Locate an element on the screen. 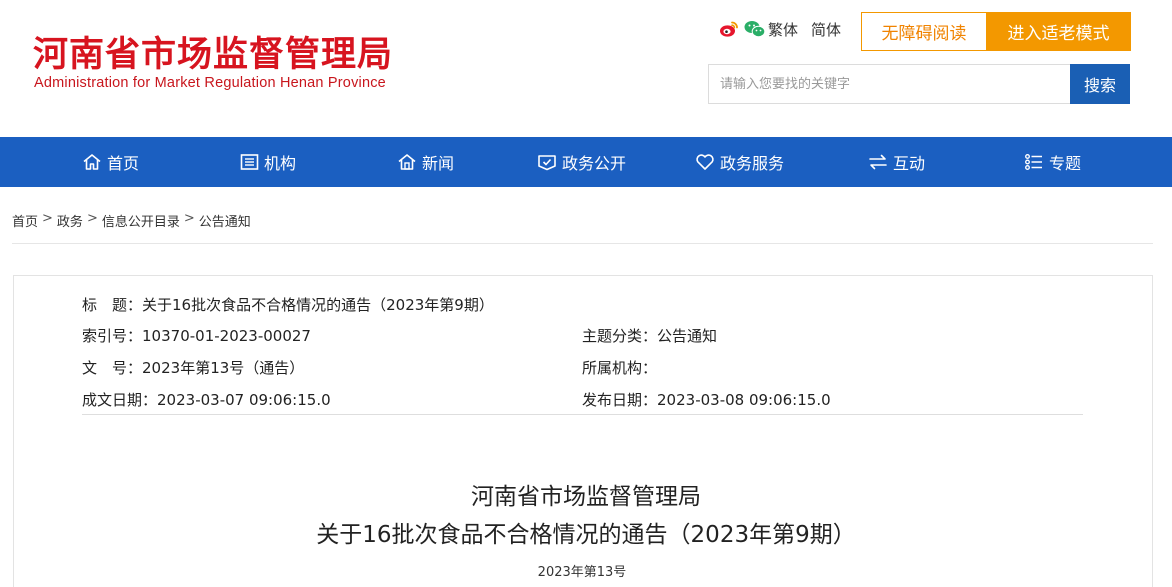  nav-item-label: 专题 is located at coordinates (1065, 163).